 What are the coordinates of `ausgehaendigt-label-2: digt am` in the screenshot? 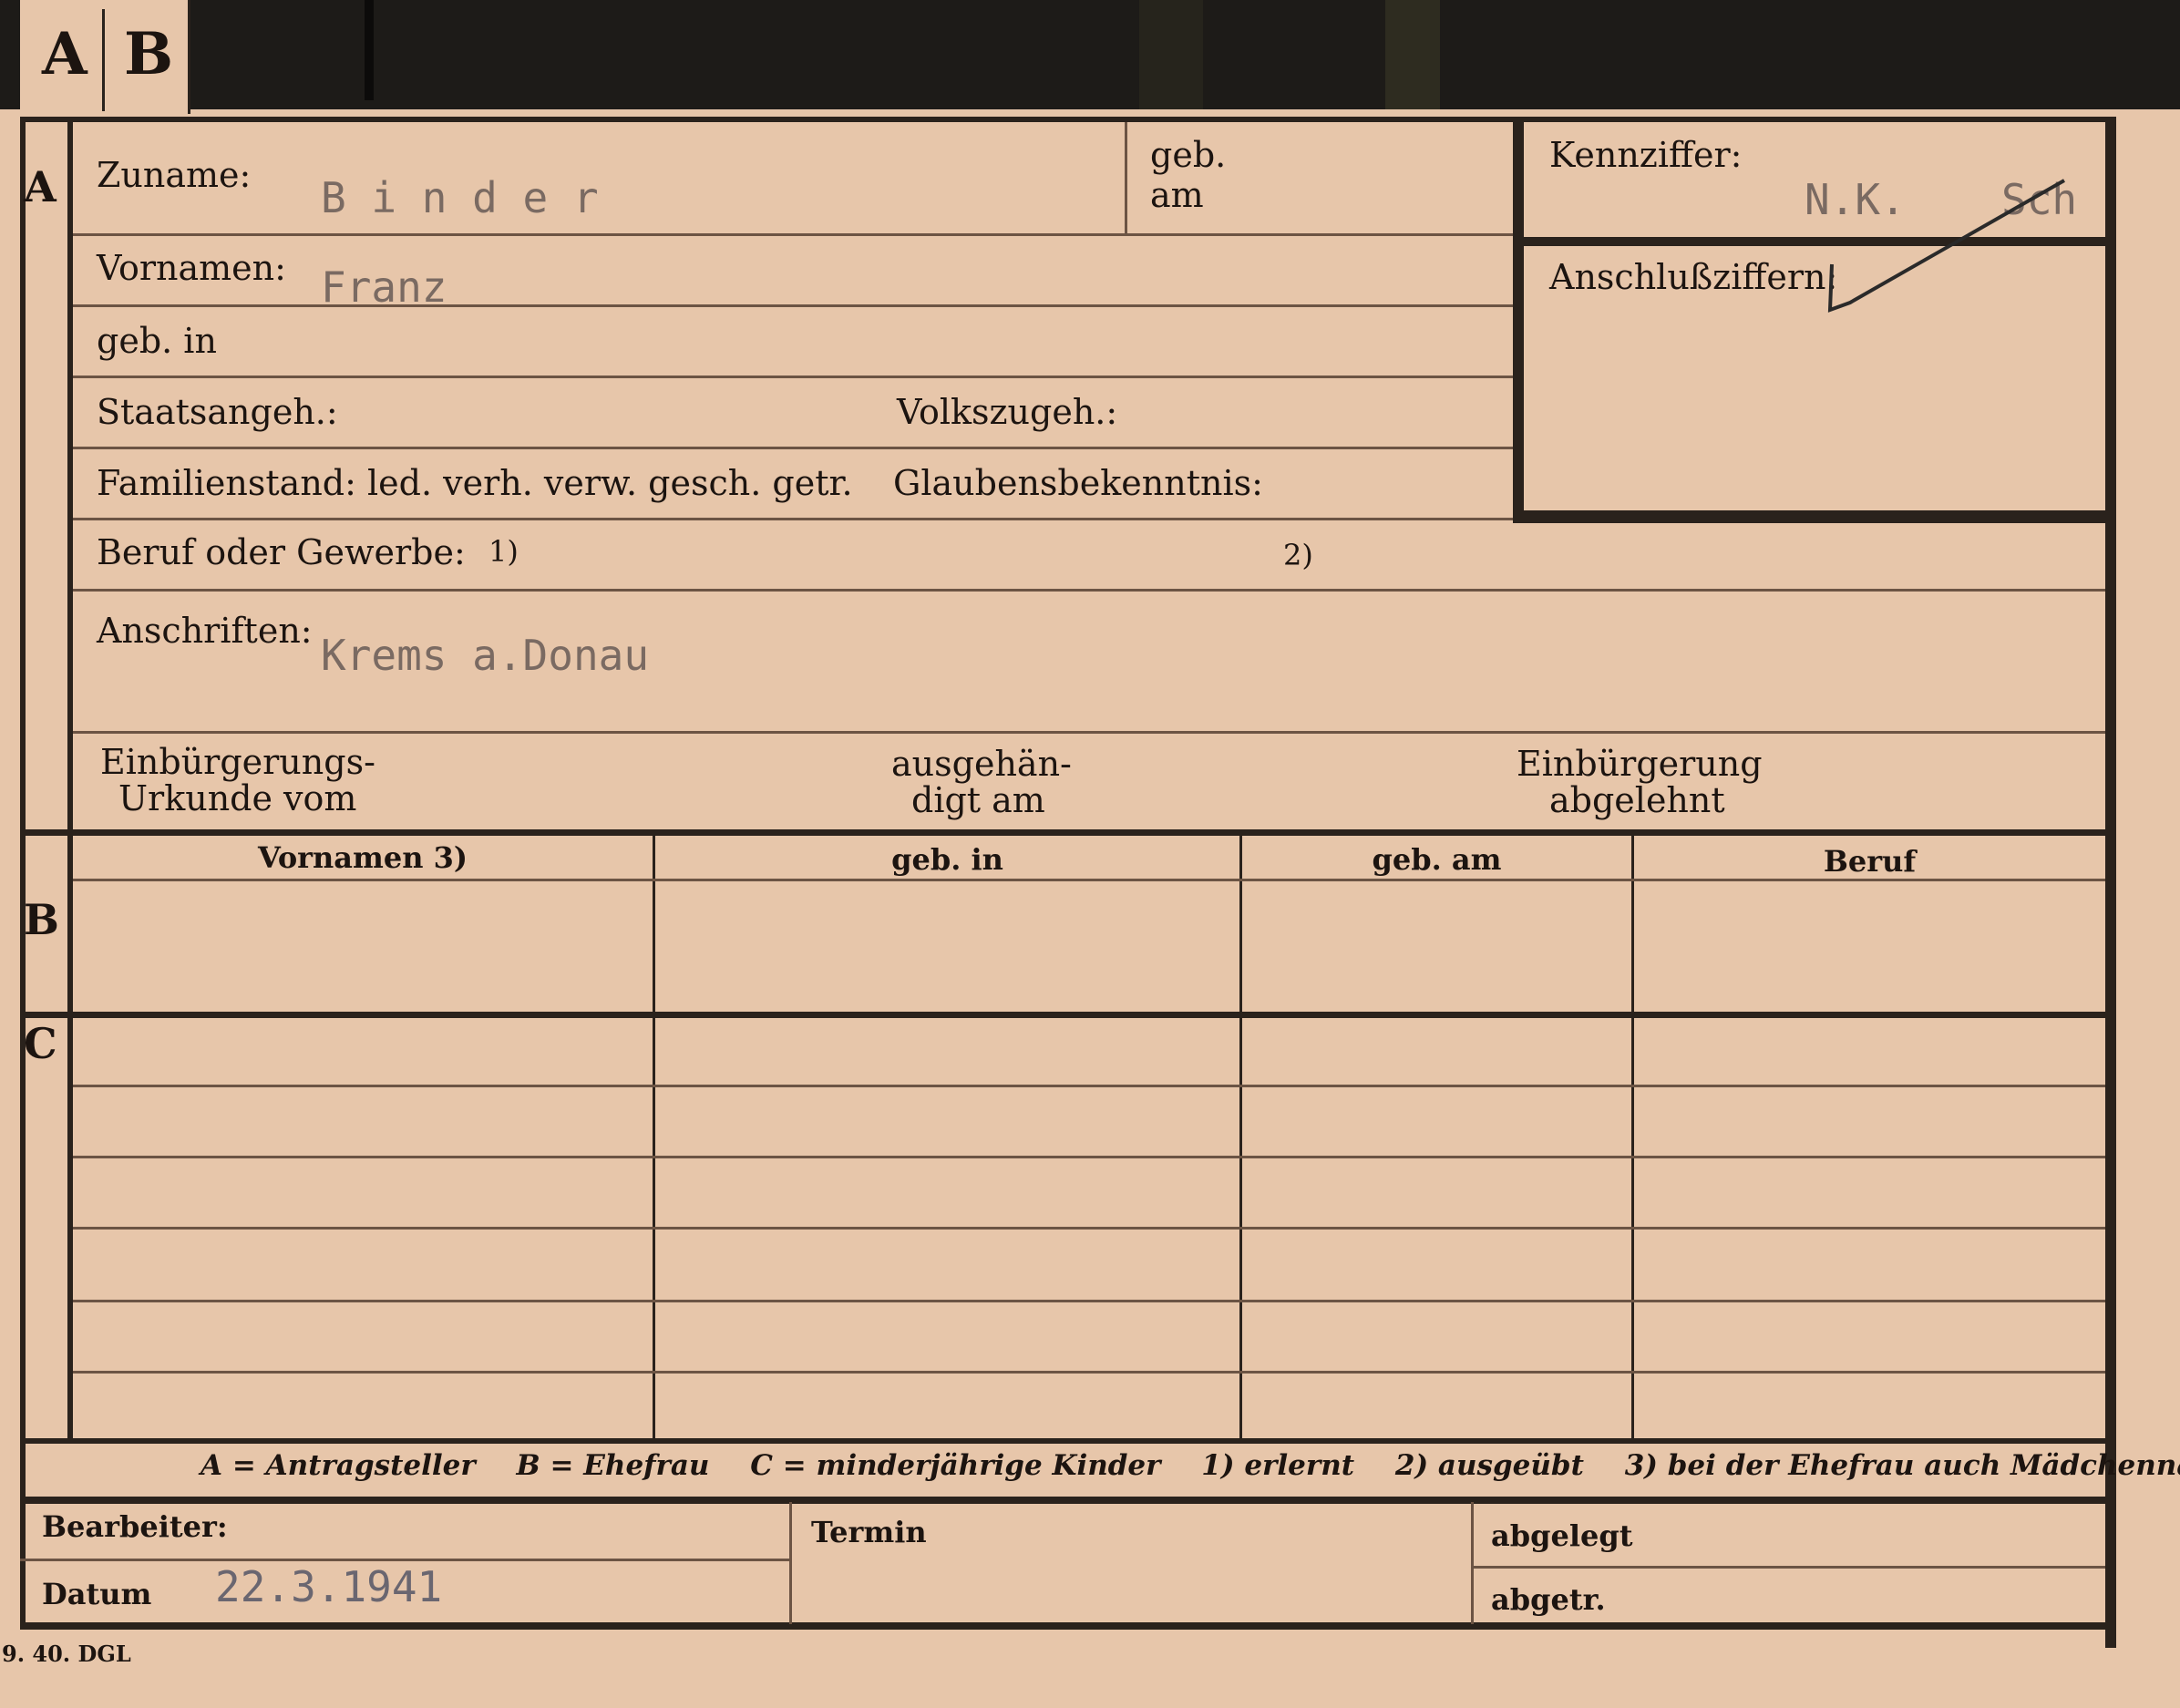 It's located at (978, 800).